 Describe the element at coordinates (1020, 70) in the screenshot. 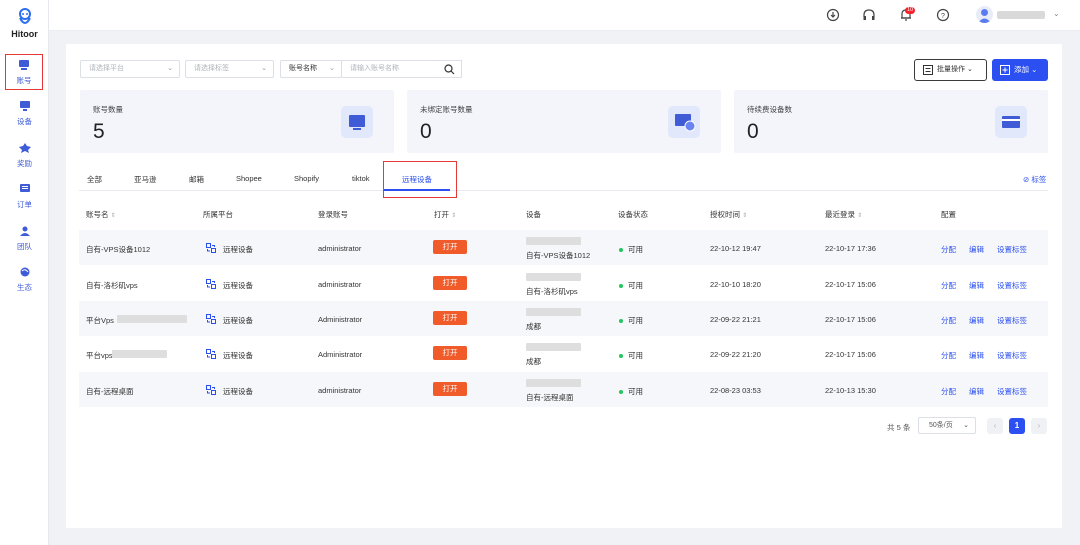

I see `add-button: 添加 ⌄` at that location.